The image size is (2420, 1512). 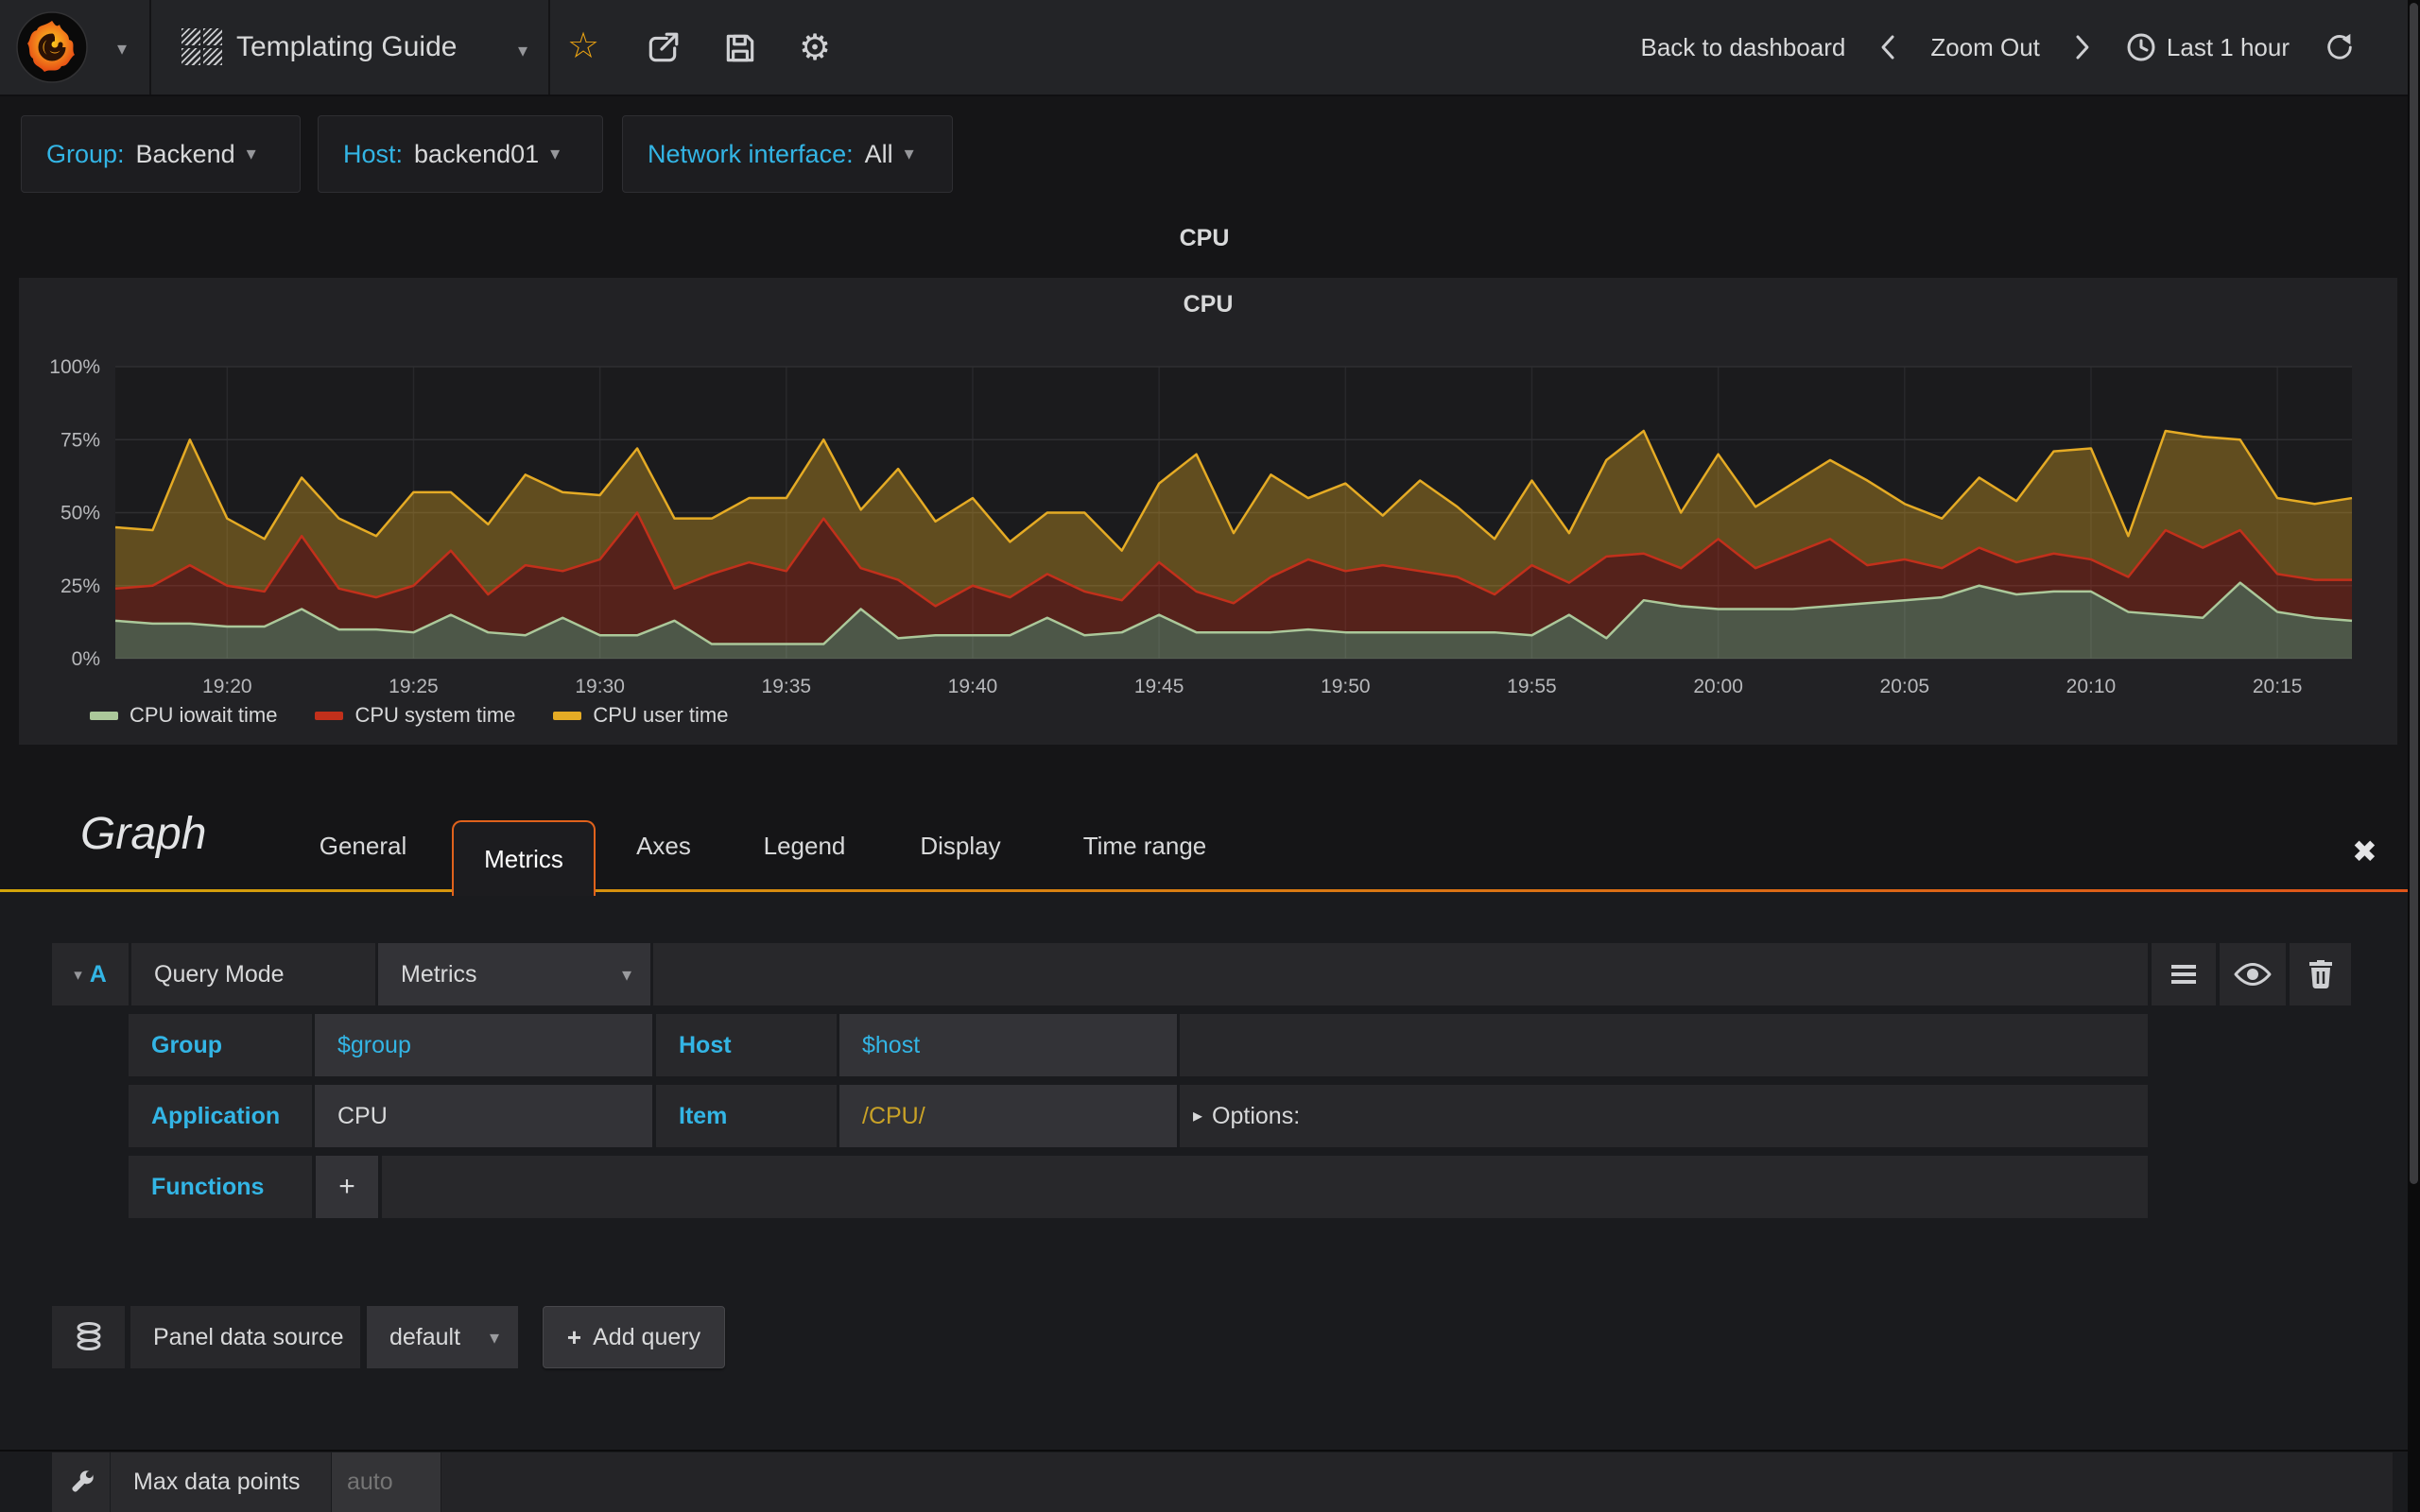 I want to click on tab-axes: Axes, so click(x=664, y=846).